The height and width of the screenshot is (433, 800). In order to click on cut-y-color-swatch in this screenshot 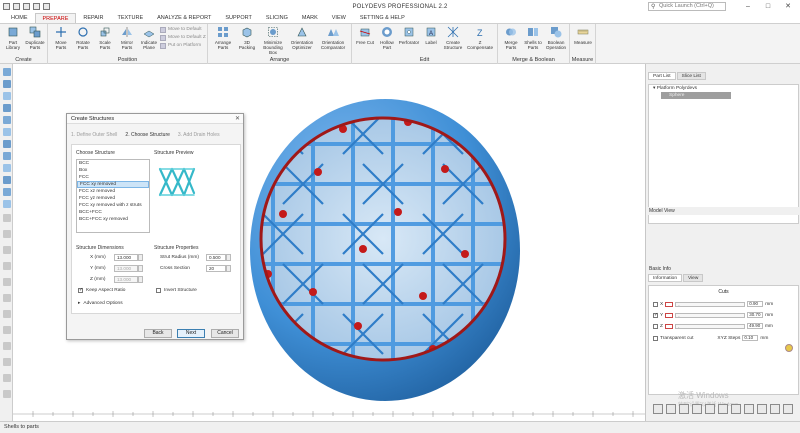, I will do `click(669, 315)`.